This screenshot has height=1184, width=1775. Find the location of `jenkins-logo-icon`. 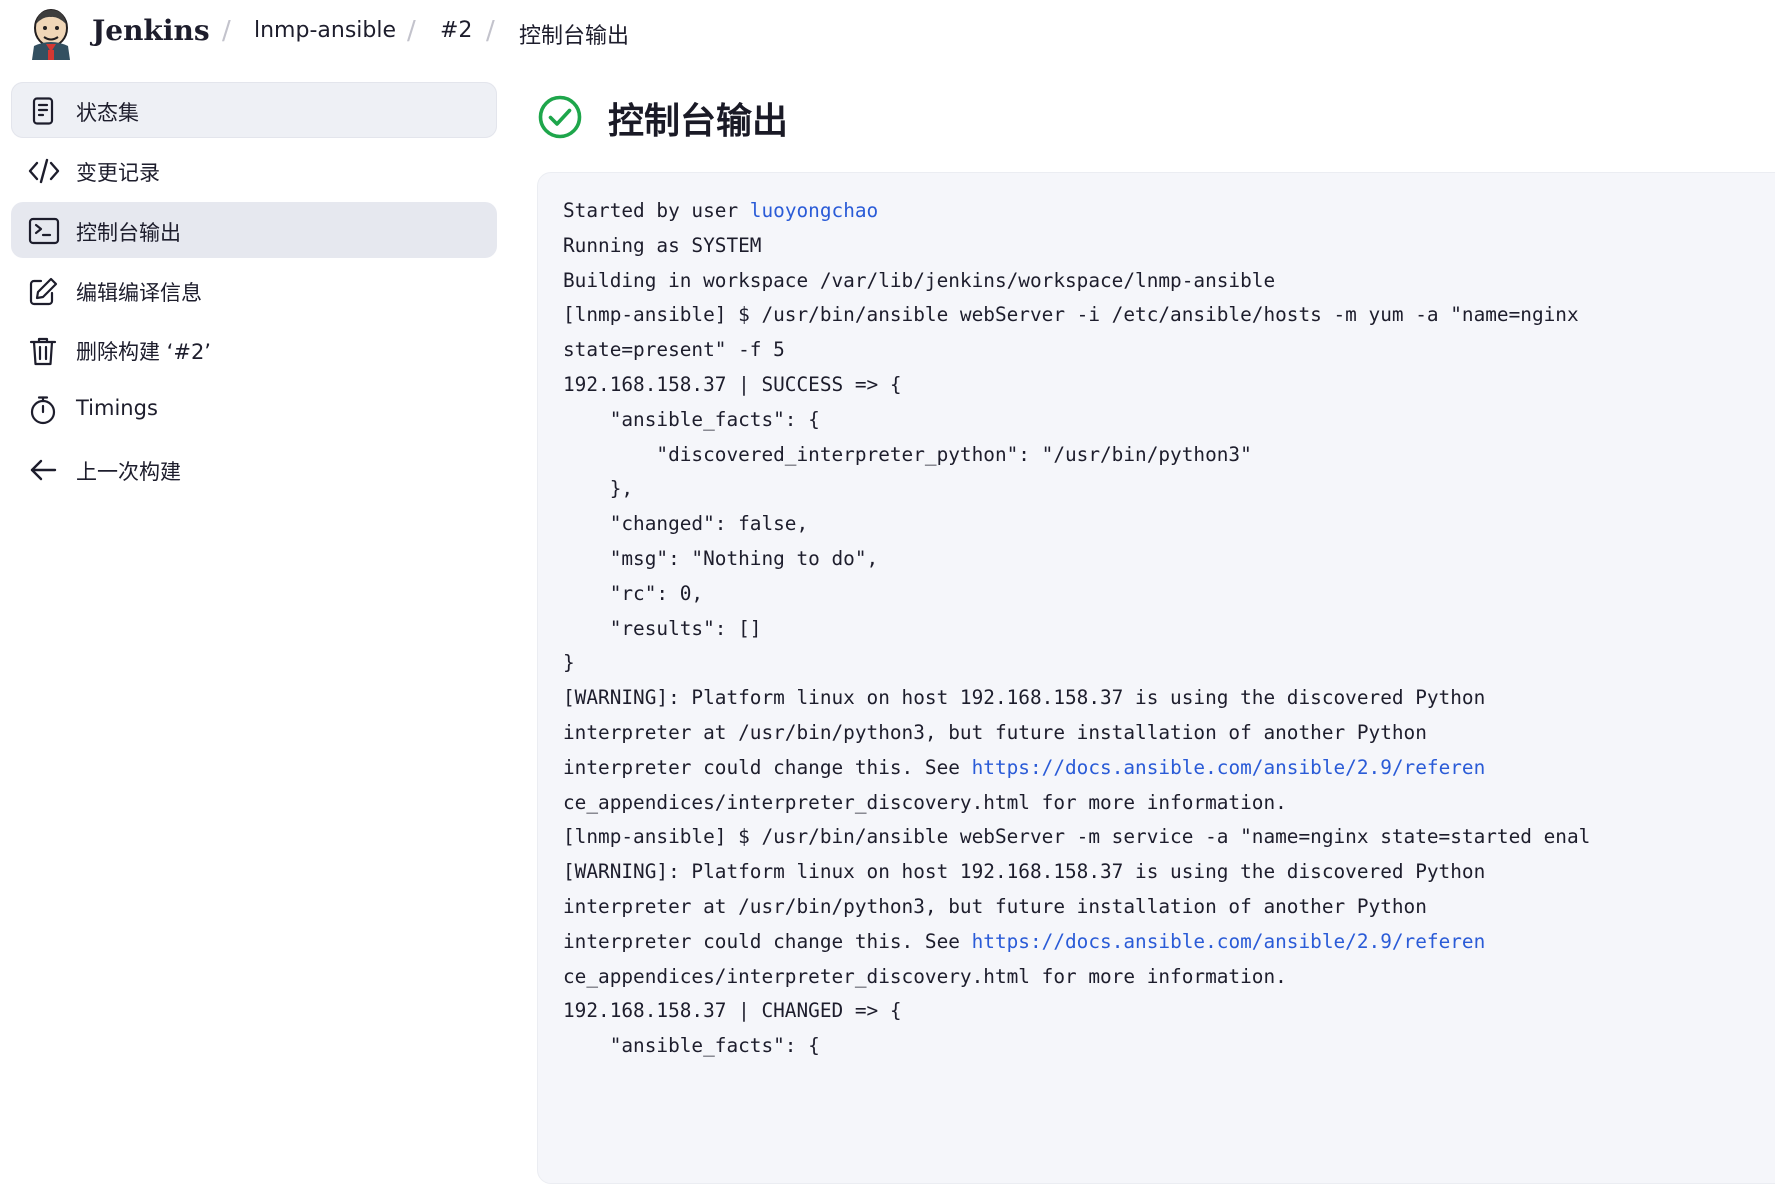

jenkins-logo-icon is located at coordinates (51, 33).